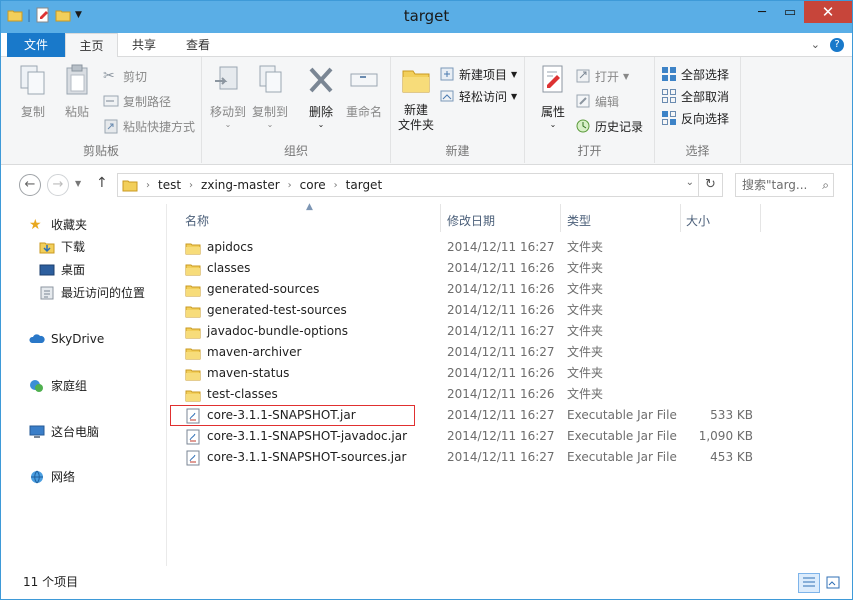  What do you see at coordinates (762, 12) in the screenshot?
I see `minimize-button: ─` at bounding box center [762, 12].